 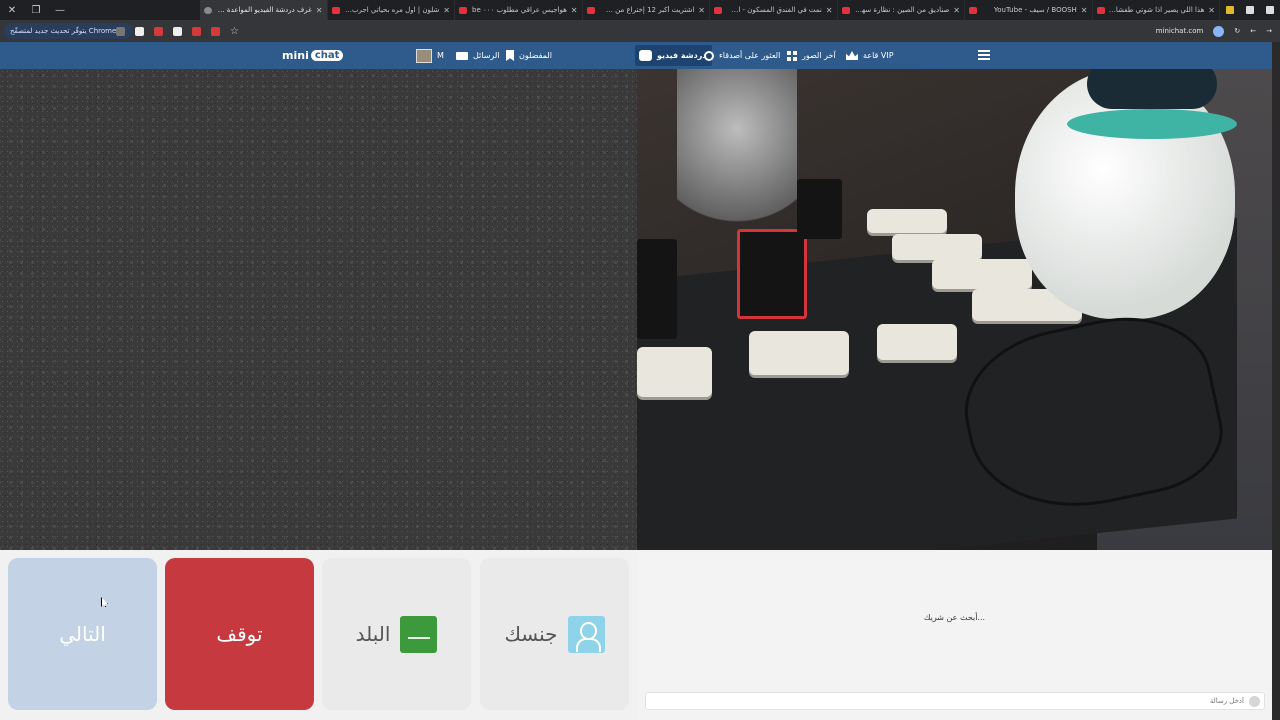 I want to click on tab: غرف دردشة الفيديو المواعدة بالفيديو ✕, so click(x=264, y=10).